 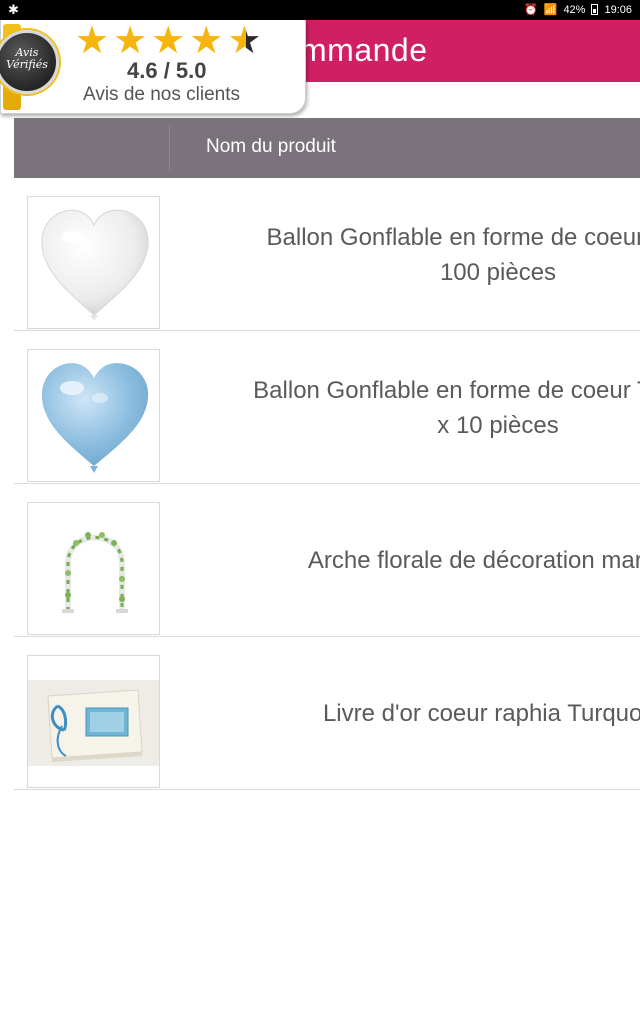 I want to click on product-image-white-balloon, so click(x=93, y=262).